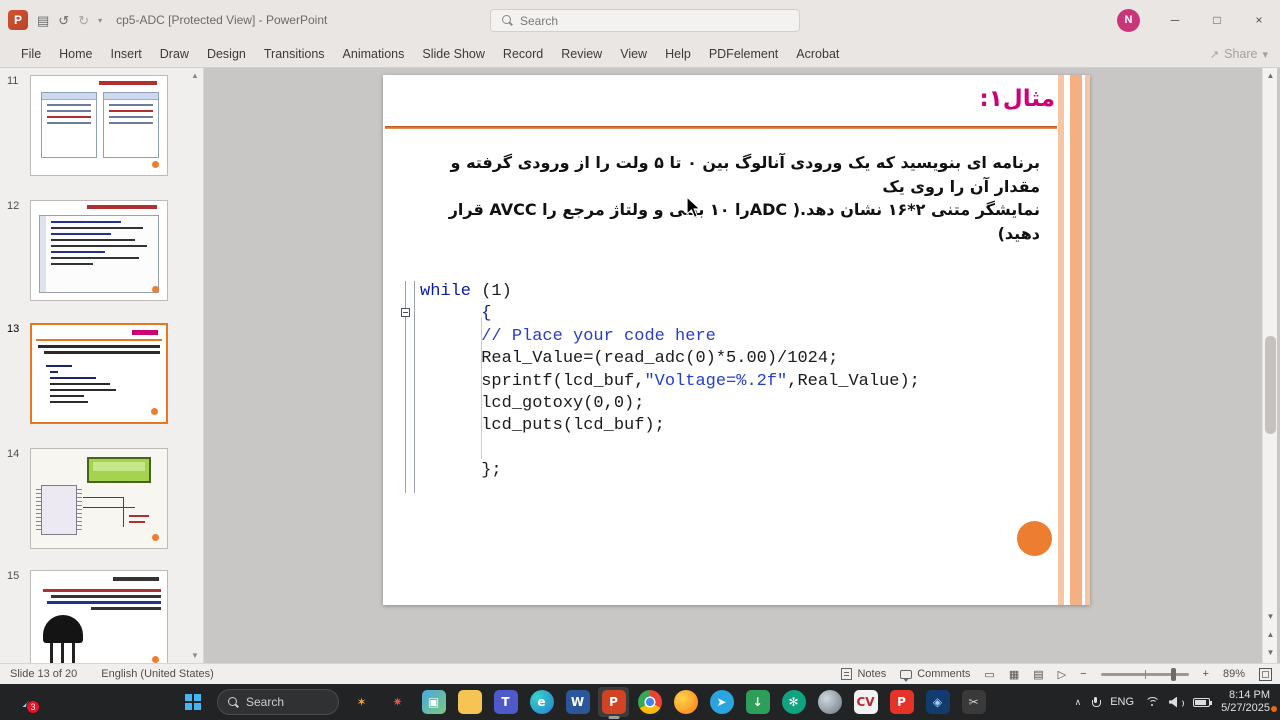 This screenshot has width=1280, height=720. What do you see at coordinates (1206, 674) in the screenshot?
I see `zoom-in-icon: +` at bounding box center [1206, 674].